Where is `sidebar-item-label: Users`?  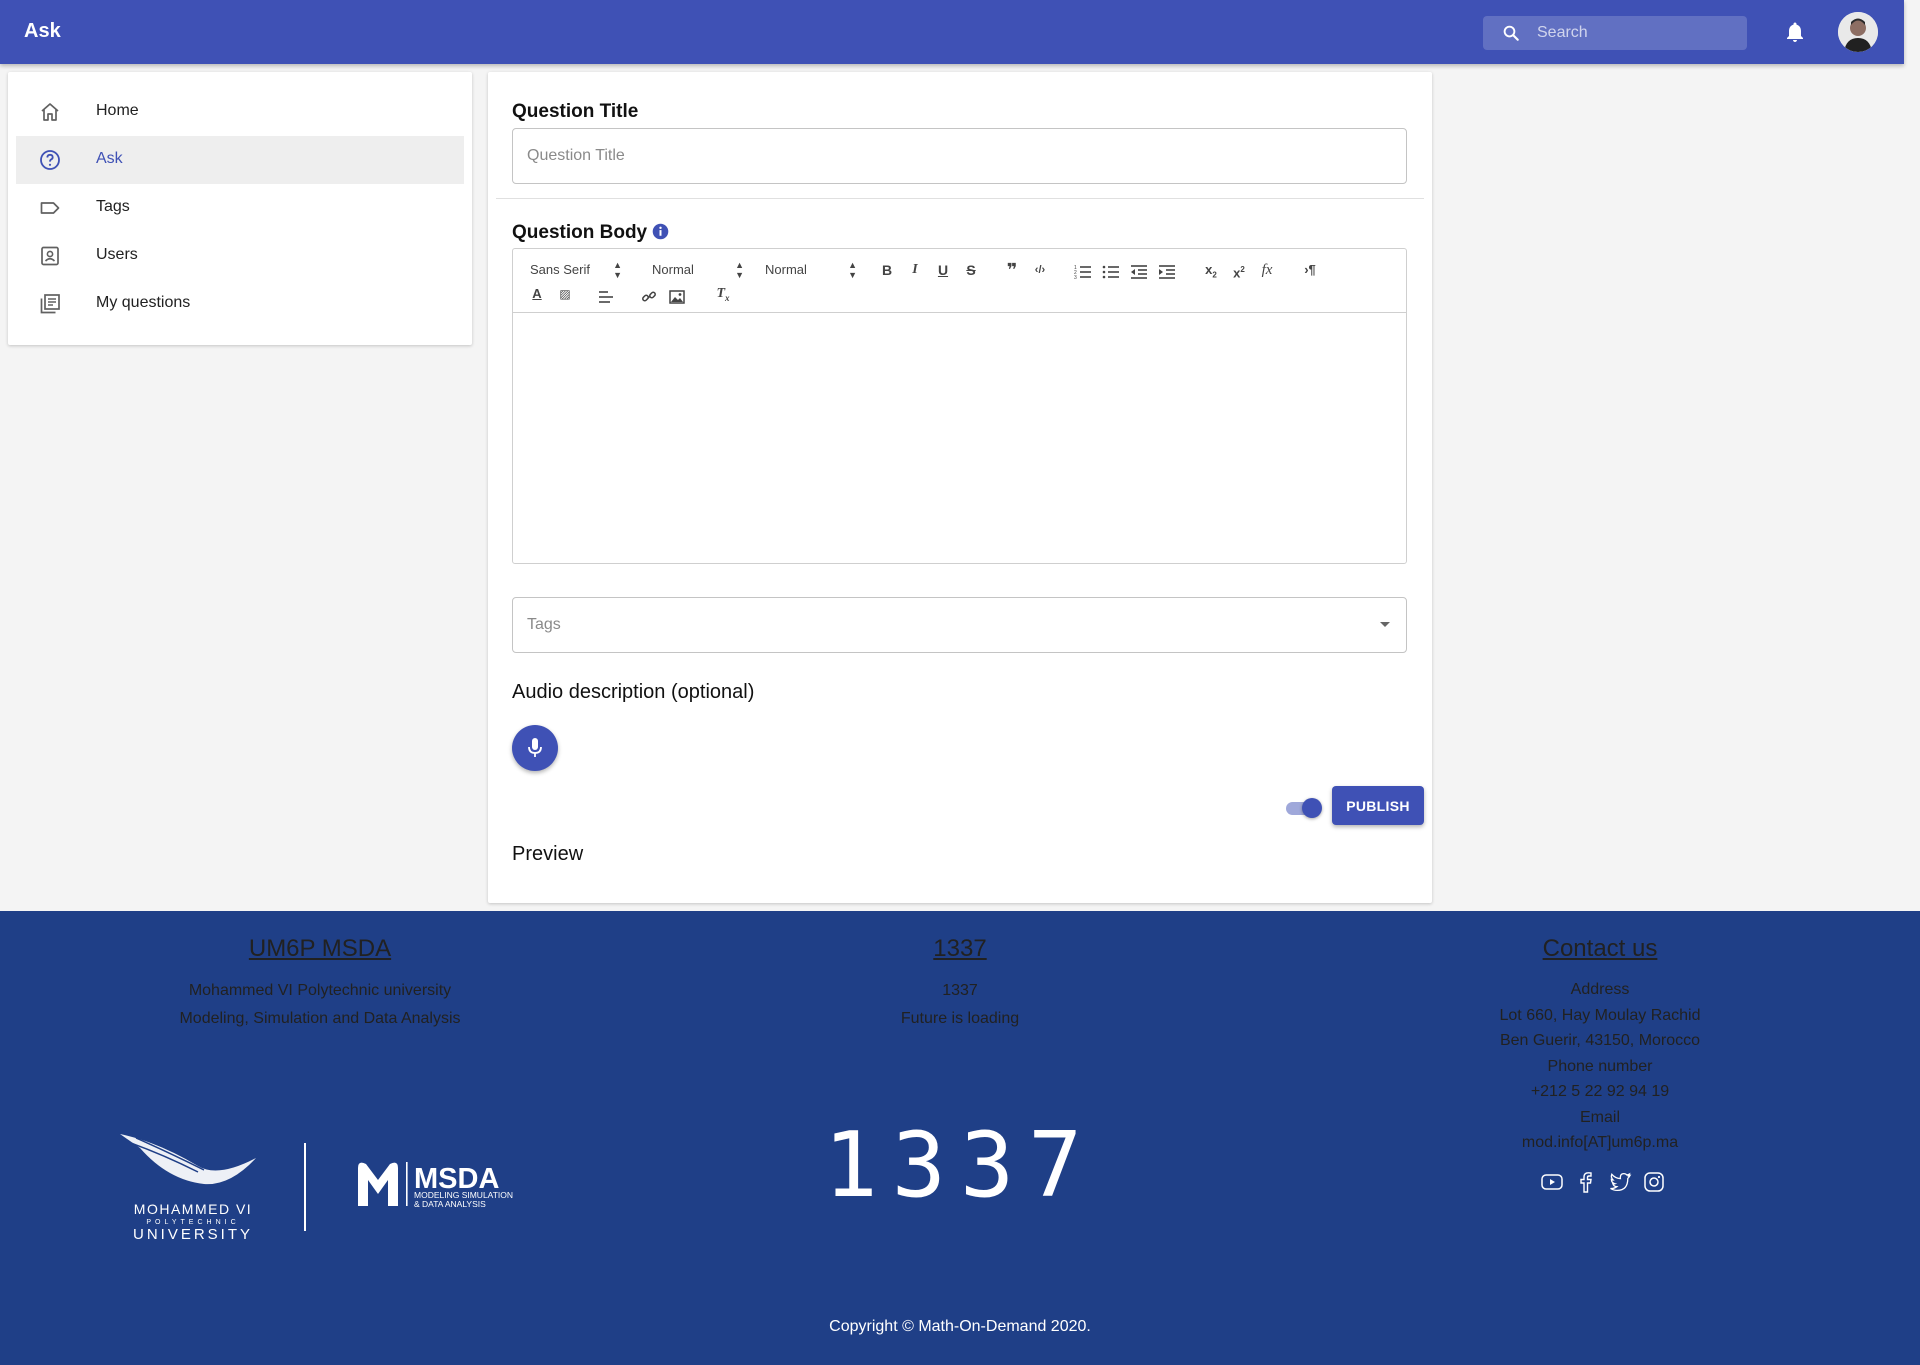
sidebar-item-label: Users is located at coordinates (117, 254).